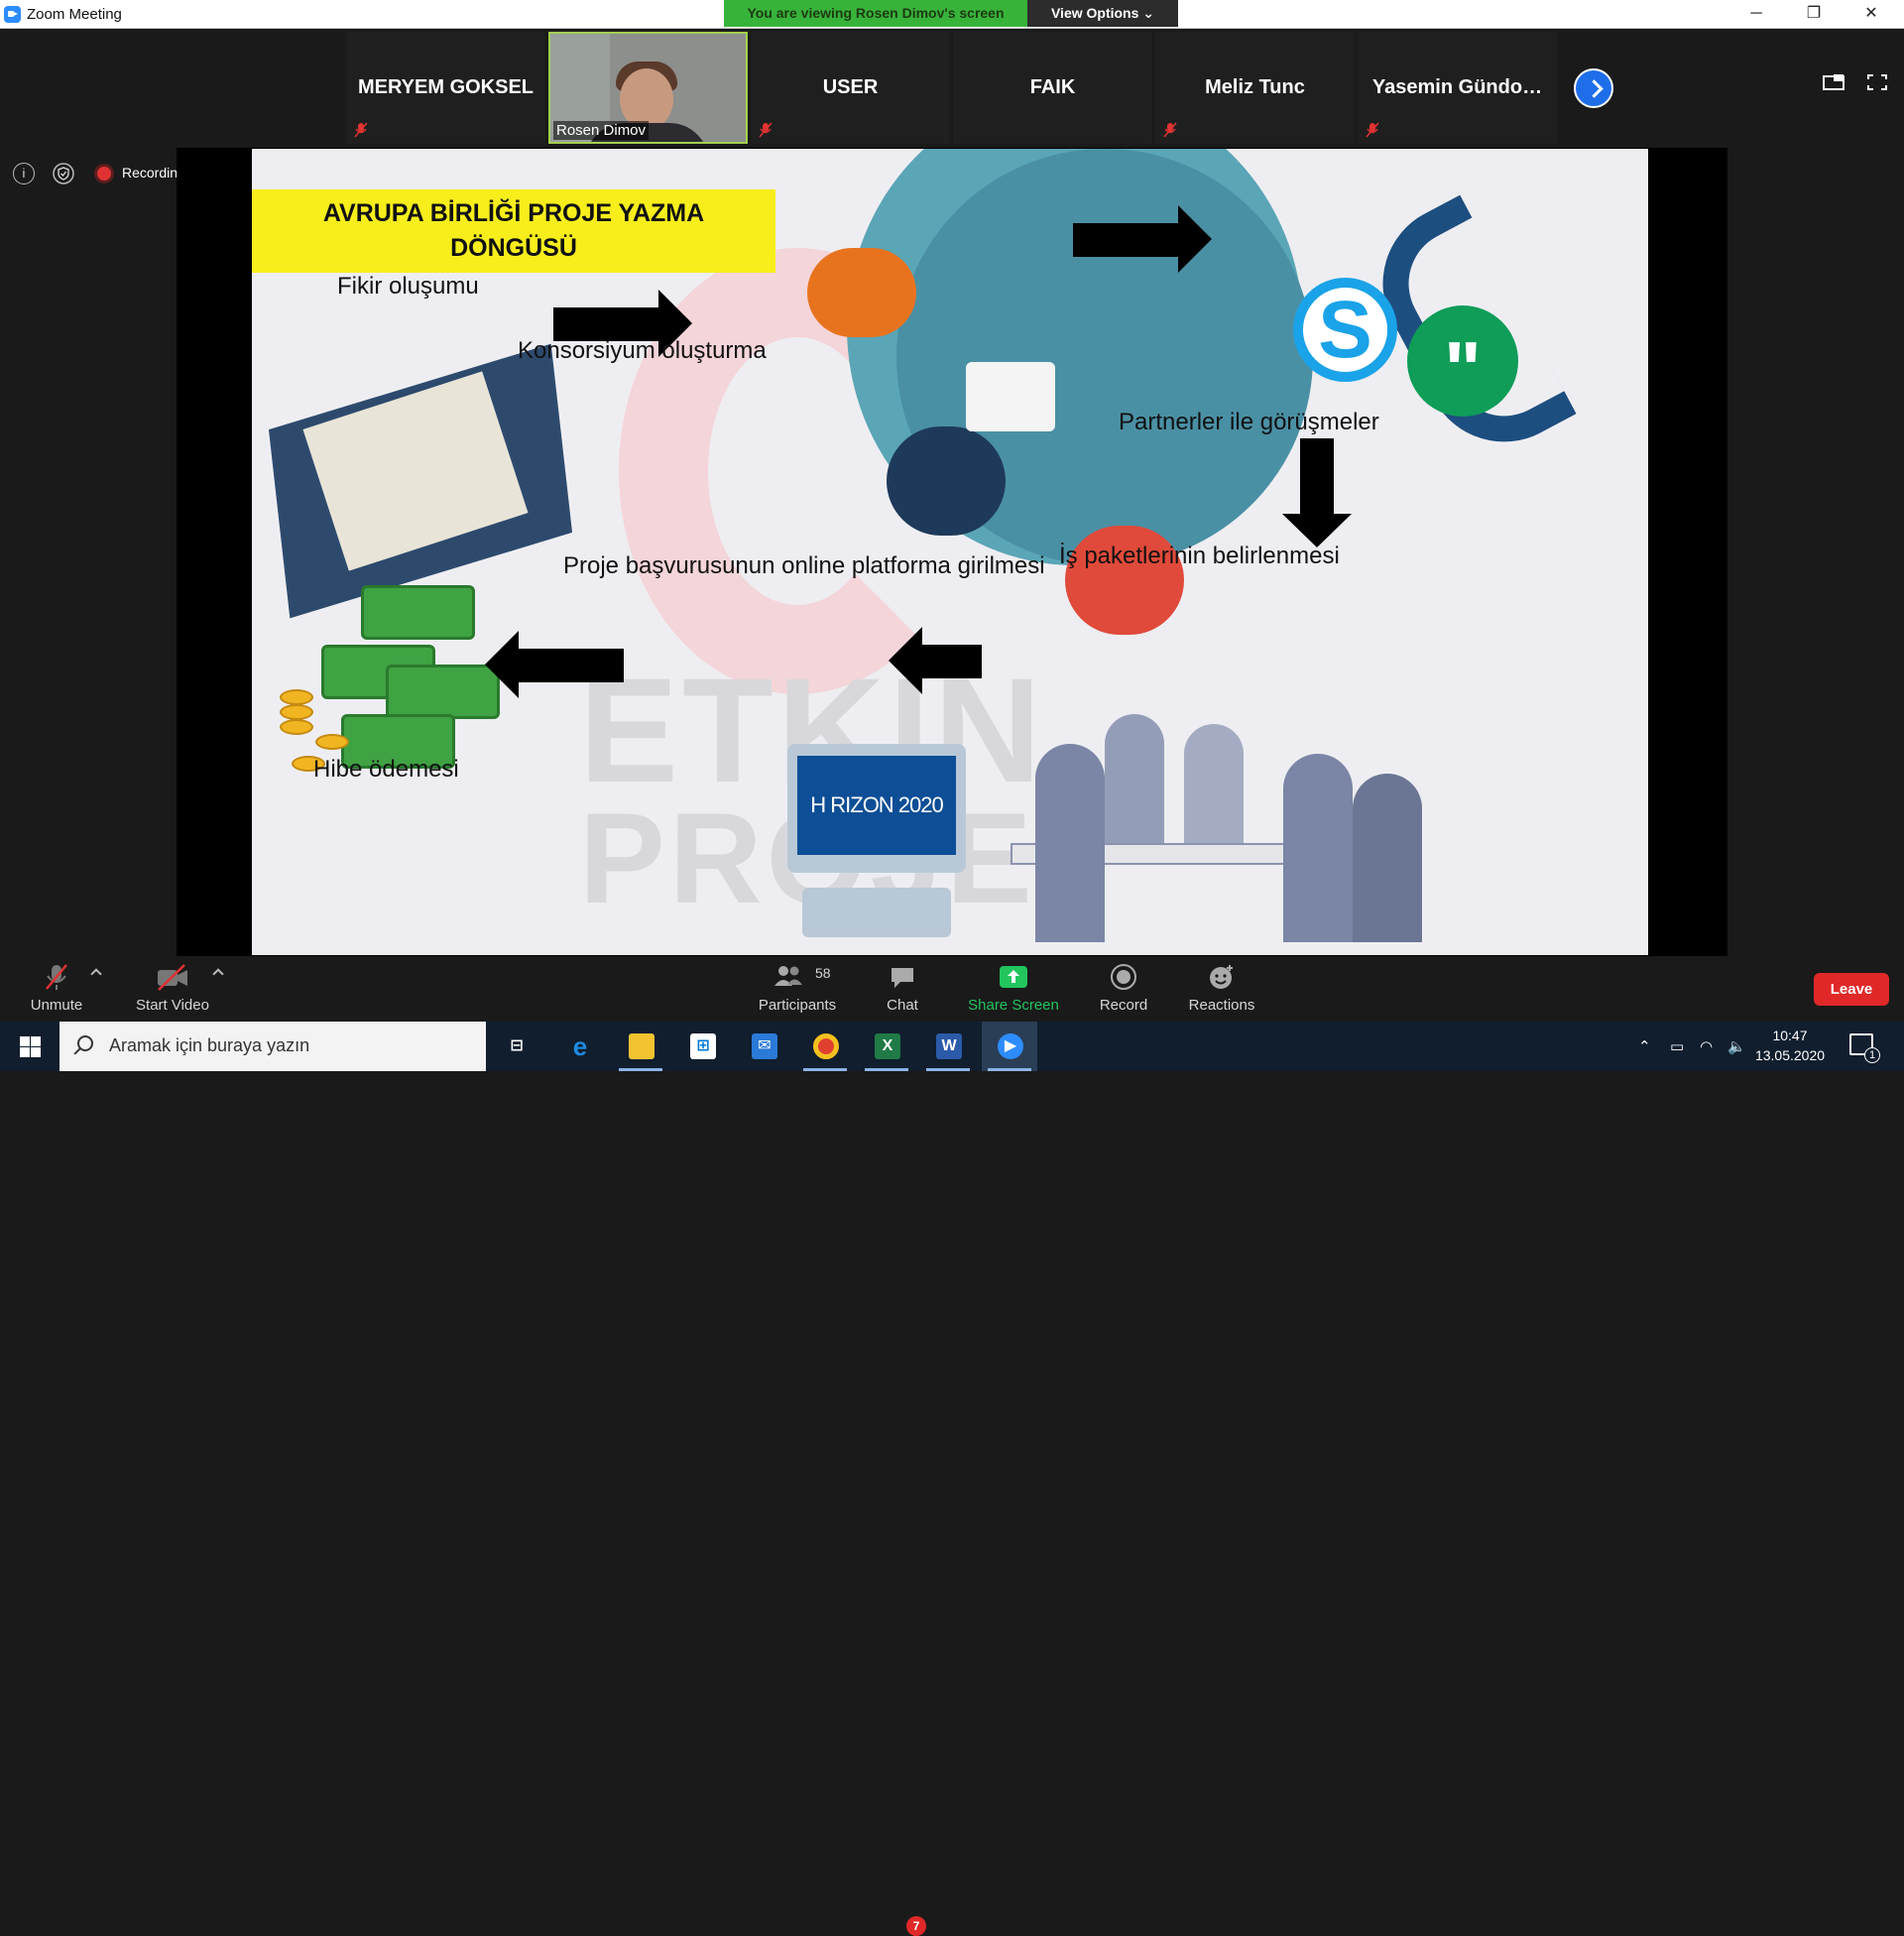 The image size is (1904, 1936). What do you see at coordinates (386, 769) in the screenshot?
I see `step-label: Hibe ödemesi` at bounding box center [386, 769].